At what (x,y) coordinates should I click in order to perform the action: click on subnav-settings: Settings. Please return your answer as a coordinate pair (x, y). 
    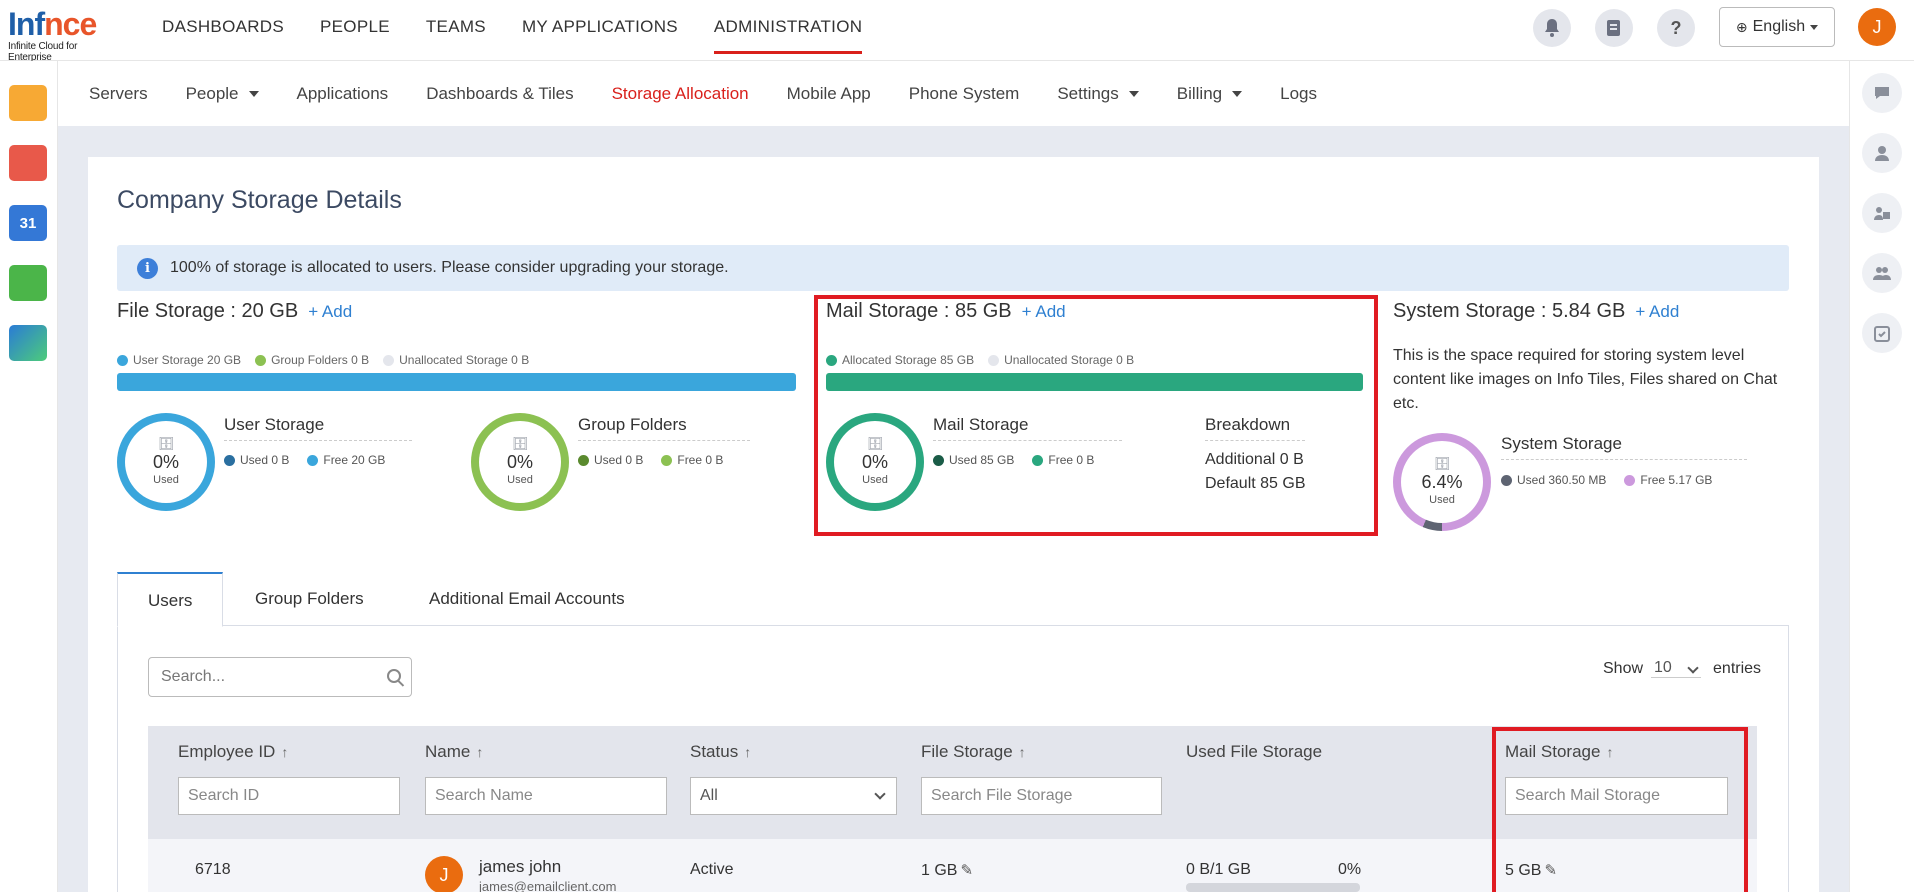
    Looking at the image, I should click on (1098, 94).